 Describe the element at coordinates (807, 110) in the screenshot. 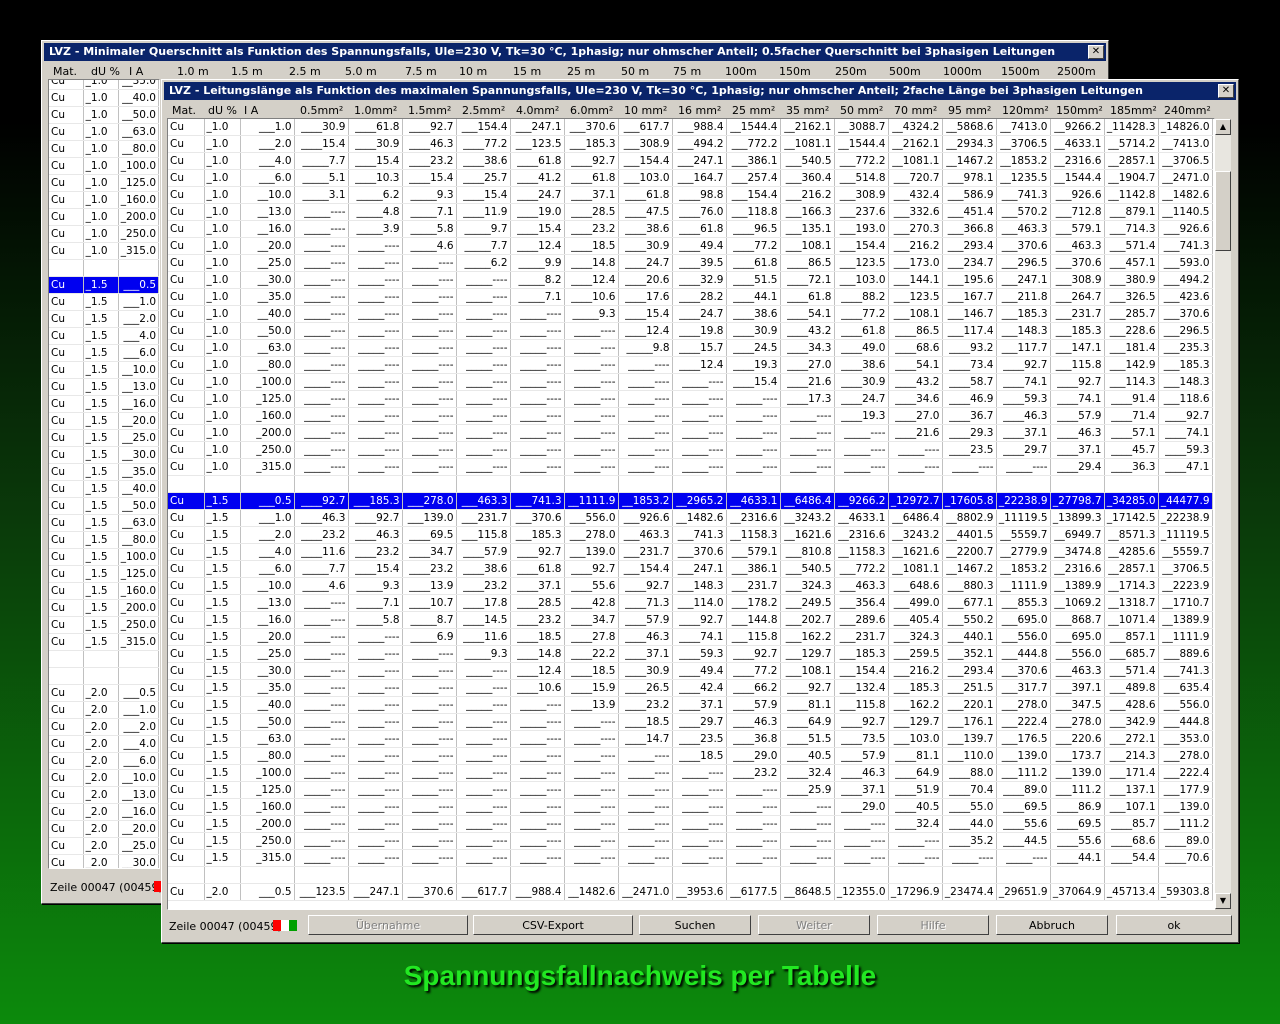

I see `front-header-12: 35 mm²` at that location.